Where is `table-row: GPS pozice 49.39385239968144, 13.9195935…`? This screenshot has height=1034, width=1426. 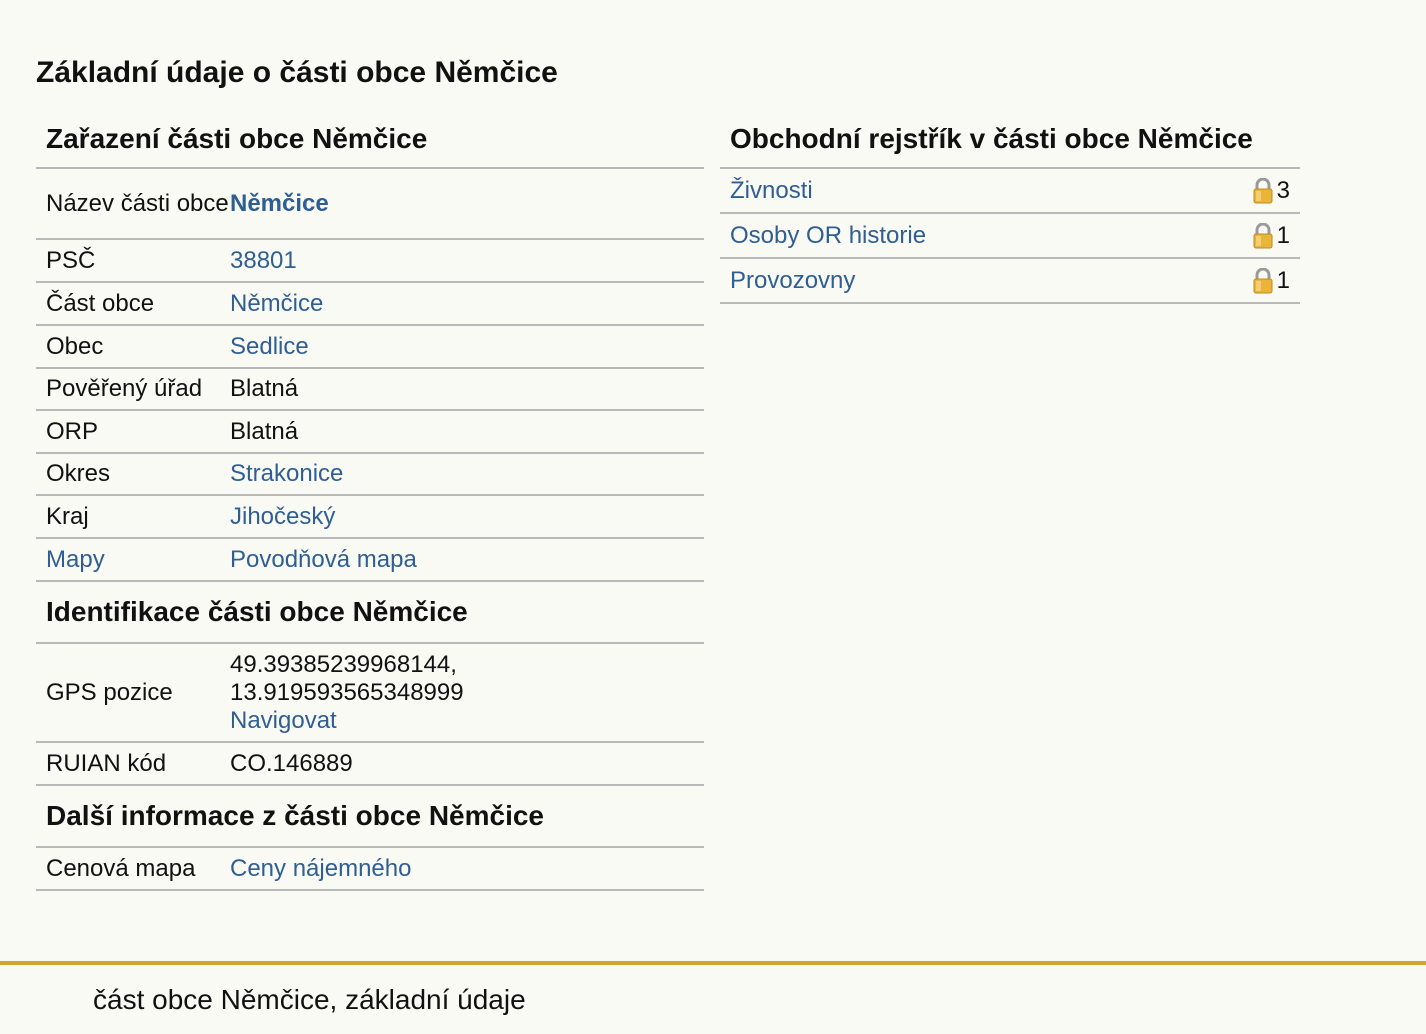 table-row: GPS pozice 49.39385239968144, 13.9195935… is located at coordinates (370, 693).